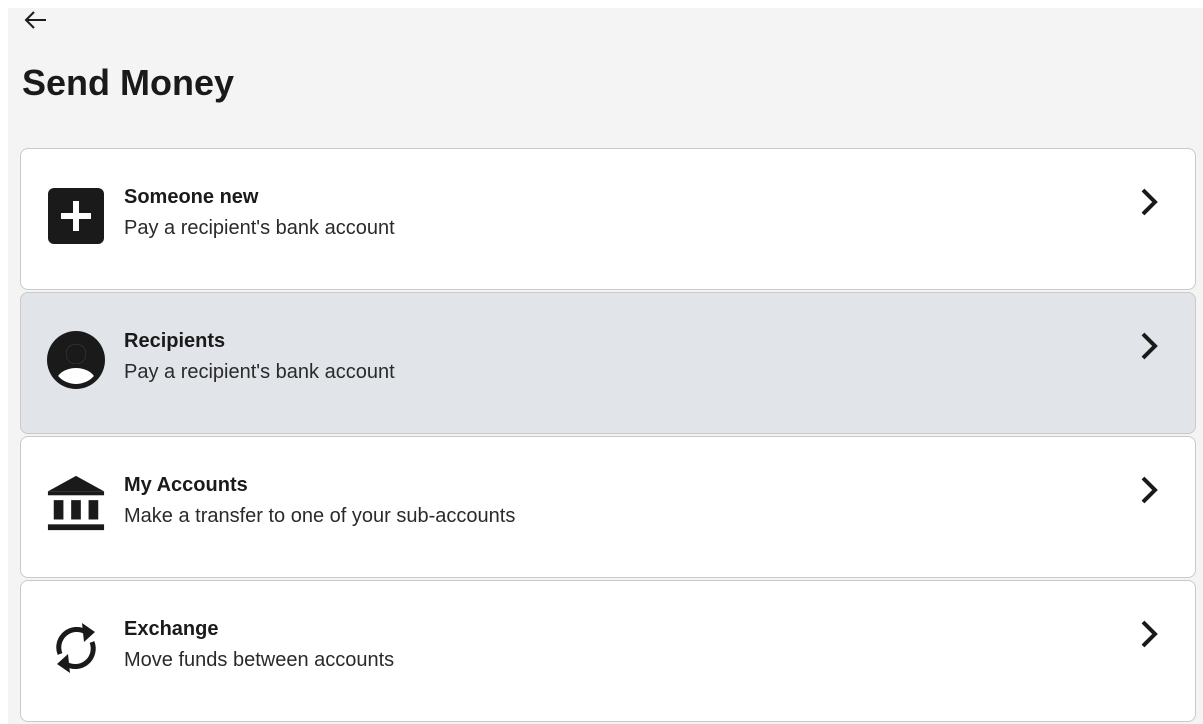  What do you see at coordinates (186, 485) in the screenshot?
I see `option-title: My Accounts` at bounding box center [186, 485].